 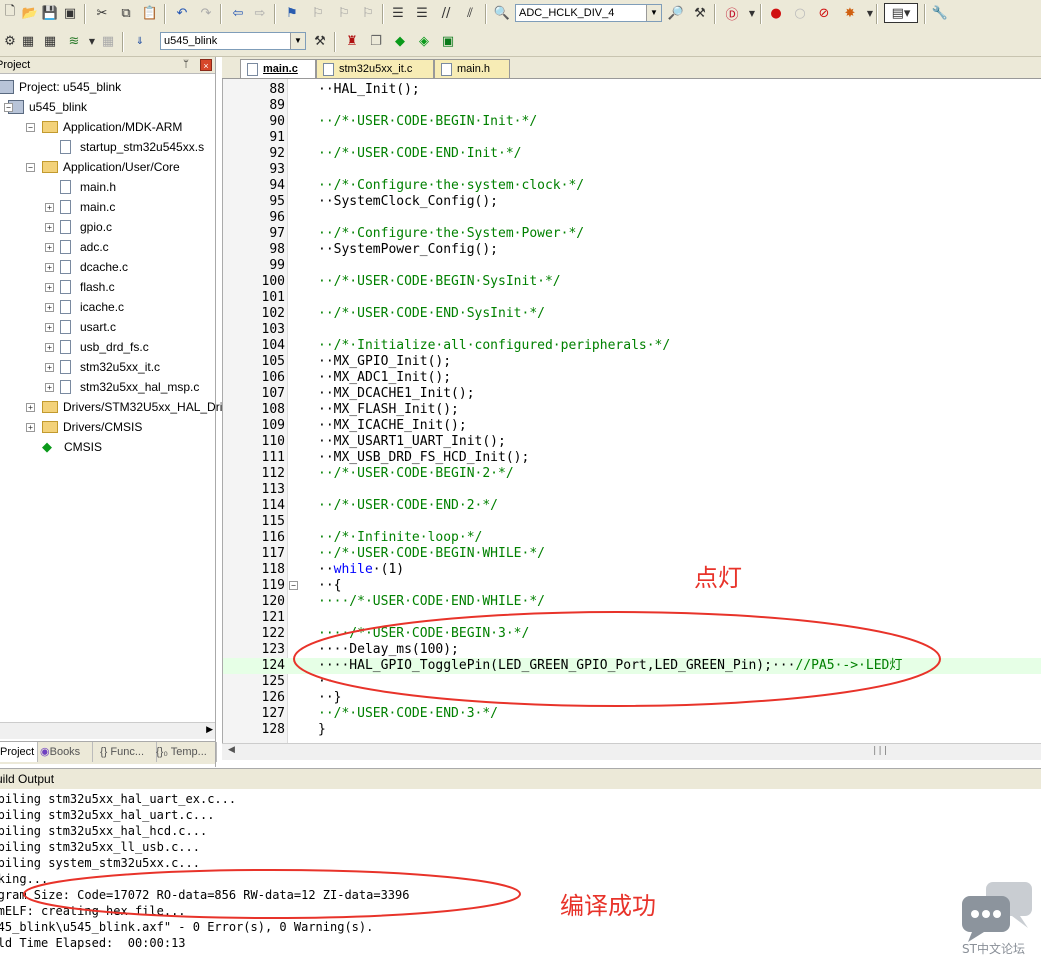 What do you see at coordinates (608, 906) in the screenshot?
I see `annotation-build-label: 编译成功` at bounding box center [608, 906].